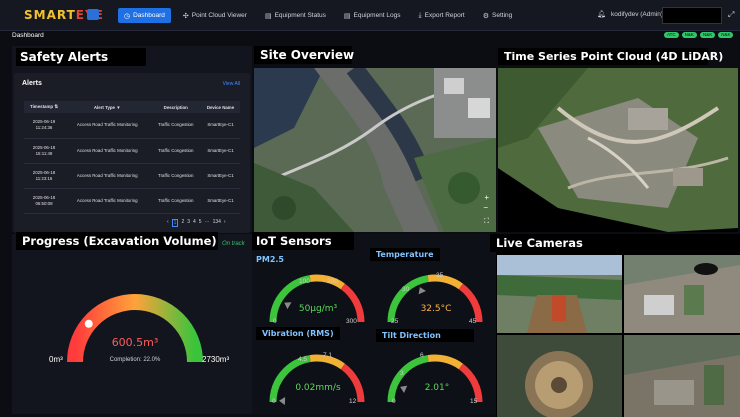  I want to click on nav-label: Setting, so click(502, 15).